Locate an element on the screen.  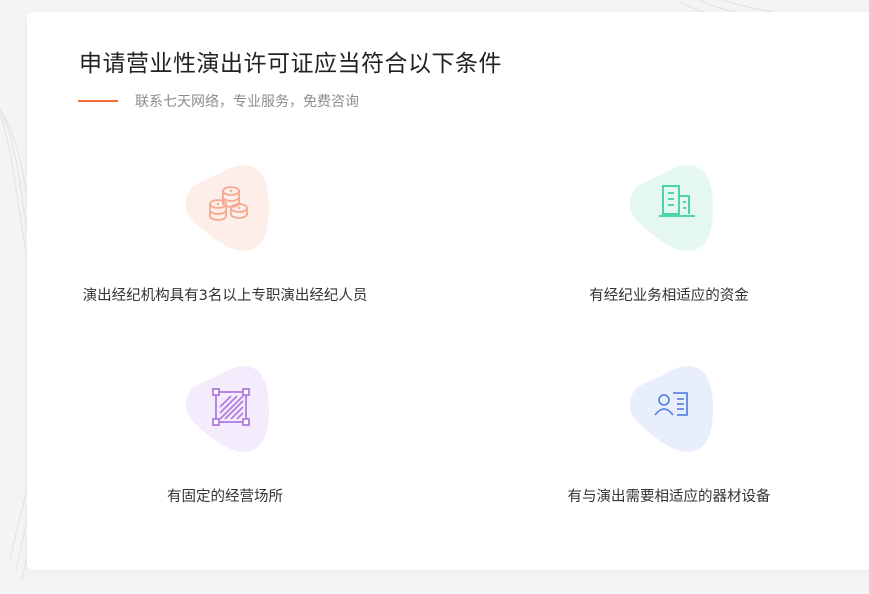
feature-label: 有经纪业务相适应的资金 is located at coordinates (669, 296).